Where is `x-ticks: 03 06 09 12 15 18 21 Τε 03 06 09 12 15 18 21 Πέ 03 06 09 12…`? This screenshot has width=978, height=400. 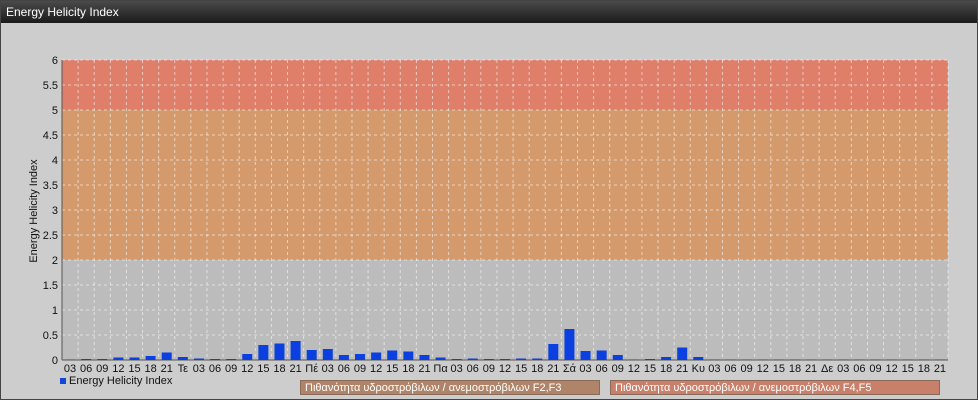 x-ticks: 03 06 09 12 15 18 21 Τε 03 06 09 12 15 18 21 Πέ 03 06 09 12… is located at coordinates (505, 369).